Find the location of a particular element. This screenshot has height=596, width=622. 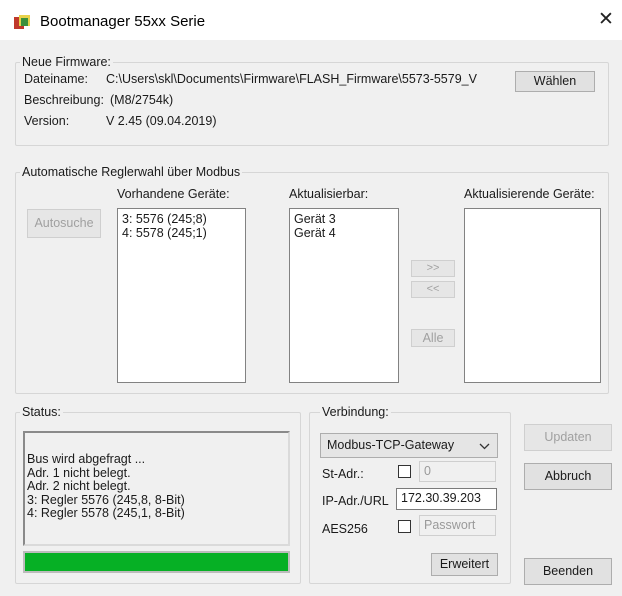

status-line: Adr. 1 nicht belegt. is located at coordinates (79, 472).